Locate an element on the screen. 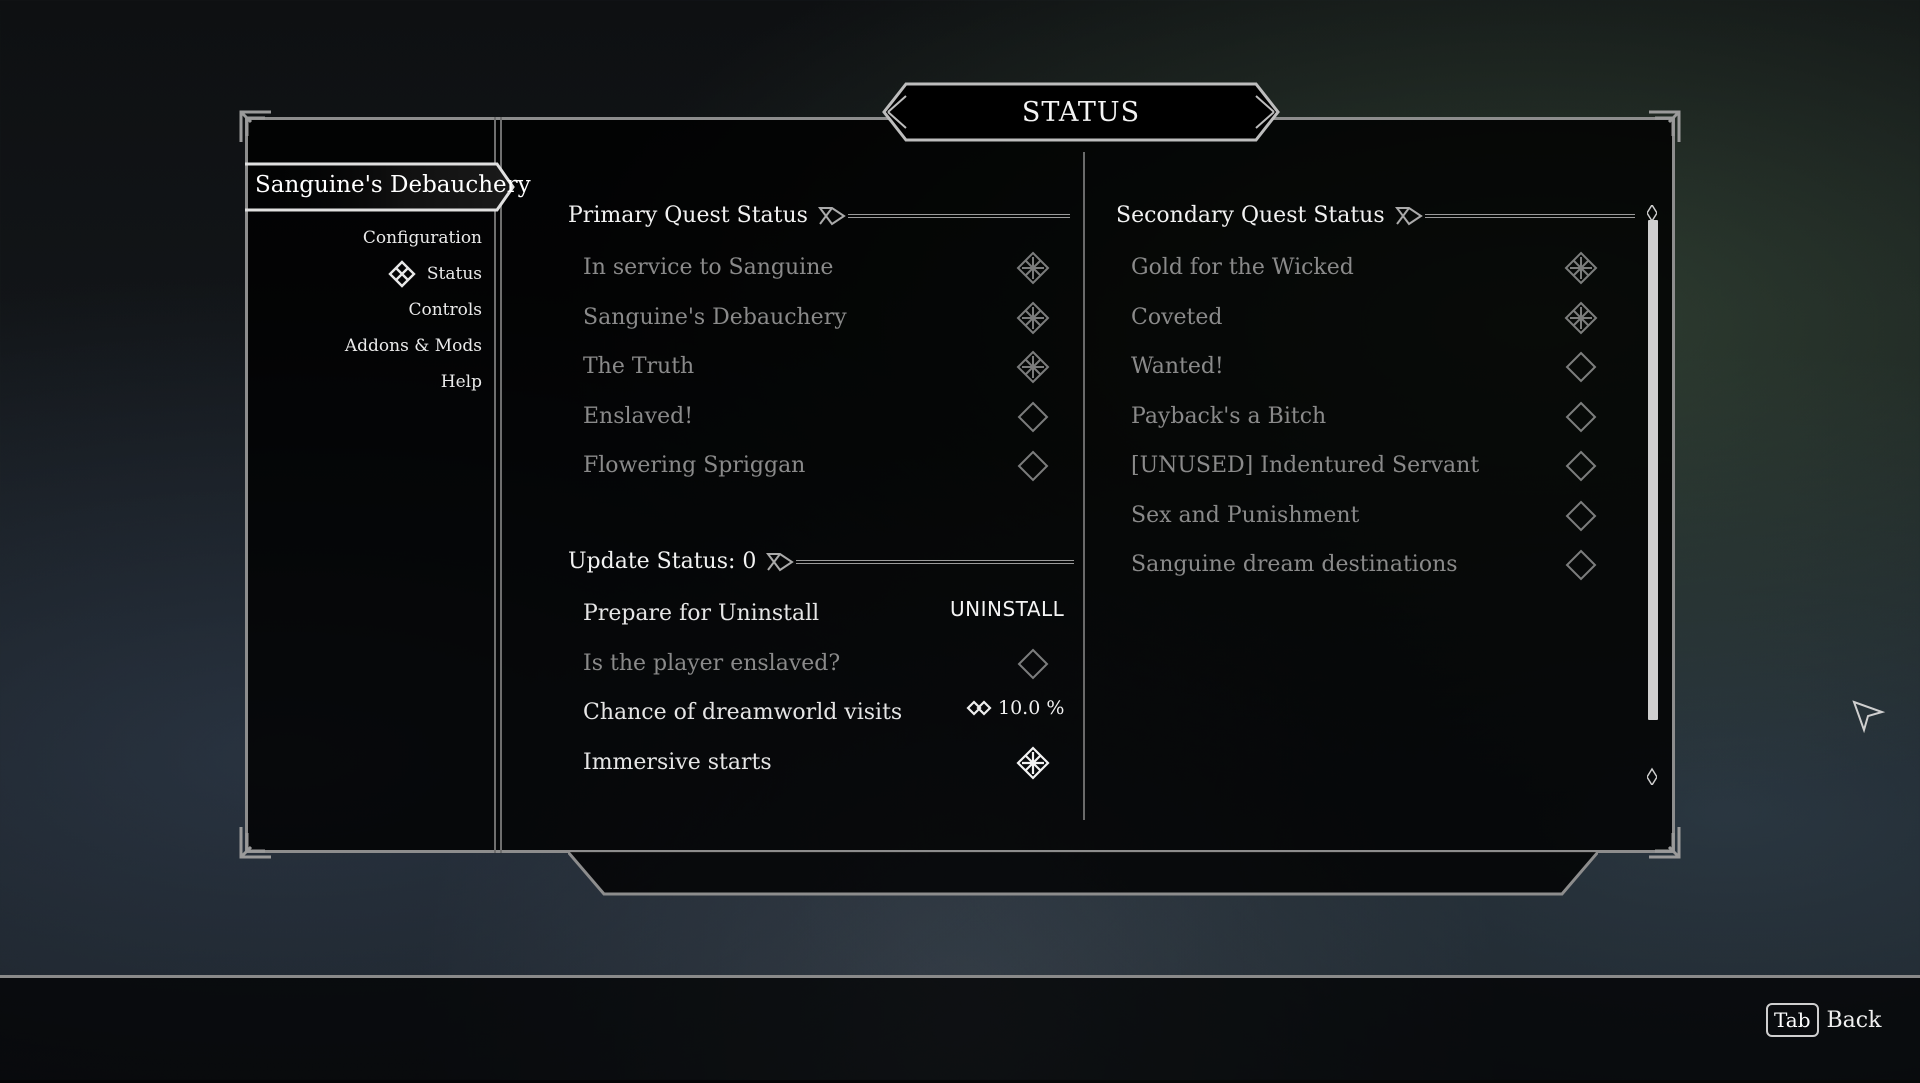 The image size is (1920, 1083). sidebar-item-addons: Addons & Mods is located at coordinates (413, 346).